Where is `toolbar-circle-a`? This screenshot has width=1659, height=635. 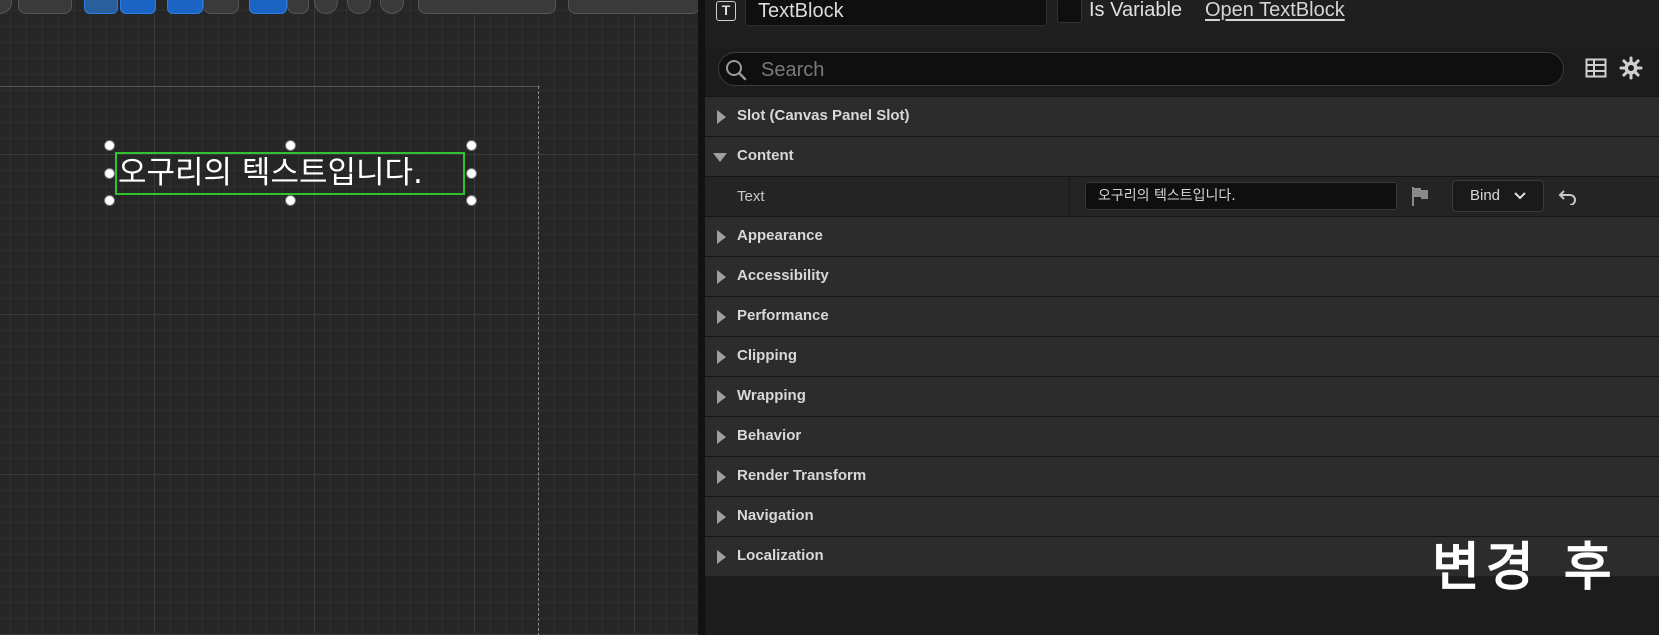
toolbar-circle-a is located at coordinates (326, 7).